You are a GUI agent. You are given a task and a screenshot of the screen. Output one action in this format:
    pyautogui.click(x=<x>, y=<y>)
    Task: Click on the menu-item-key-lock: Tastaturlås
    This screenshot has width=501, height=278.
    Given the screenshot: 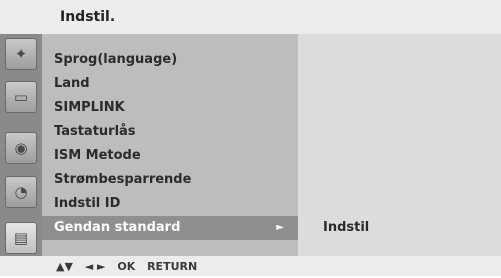 What is the action you would take?
    pyautogui.click(x=170, y=132)
    